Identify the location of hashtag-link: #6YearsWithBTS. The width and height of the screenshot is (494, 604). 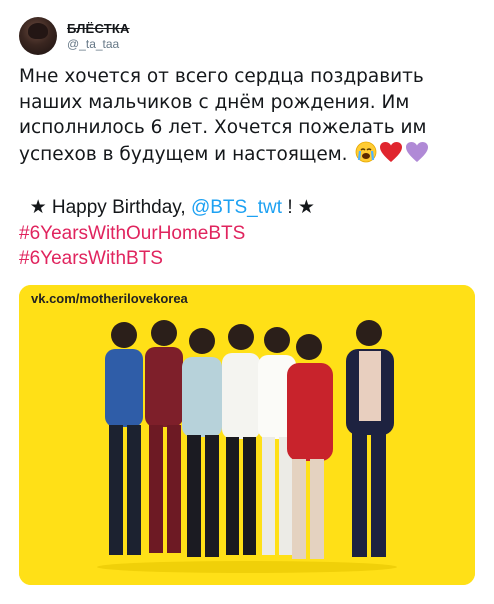
(249, 259).